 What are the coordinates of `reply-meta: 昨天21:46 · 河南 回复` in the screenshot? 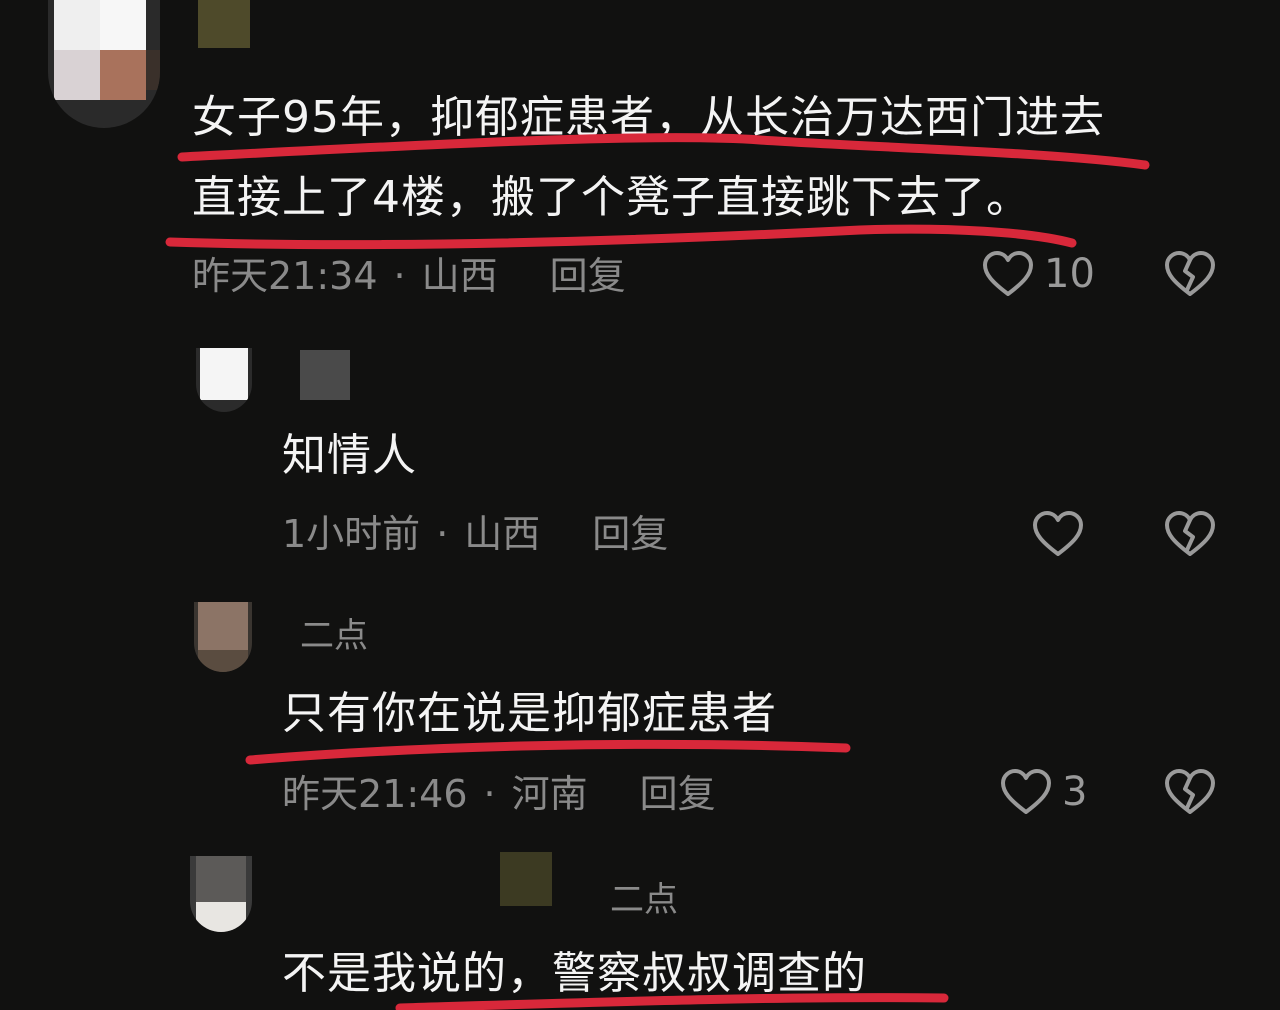 It's located at (499, 794).